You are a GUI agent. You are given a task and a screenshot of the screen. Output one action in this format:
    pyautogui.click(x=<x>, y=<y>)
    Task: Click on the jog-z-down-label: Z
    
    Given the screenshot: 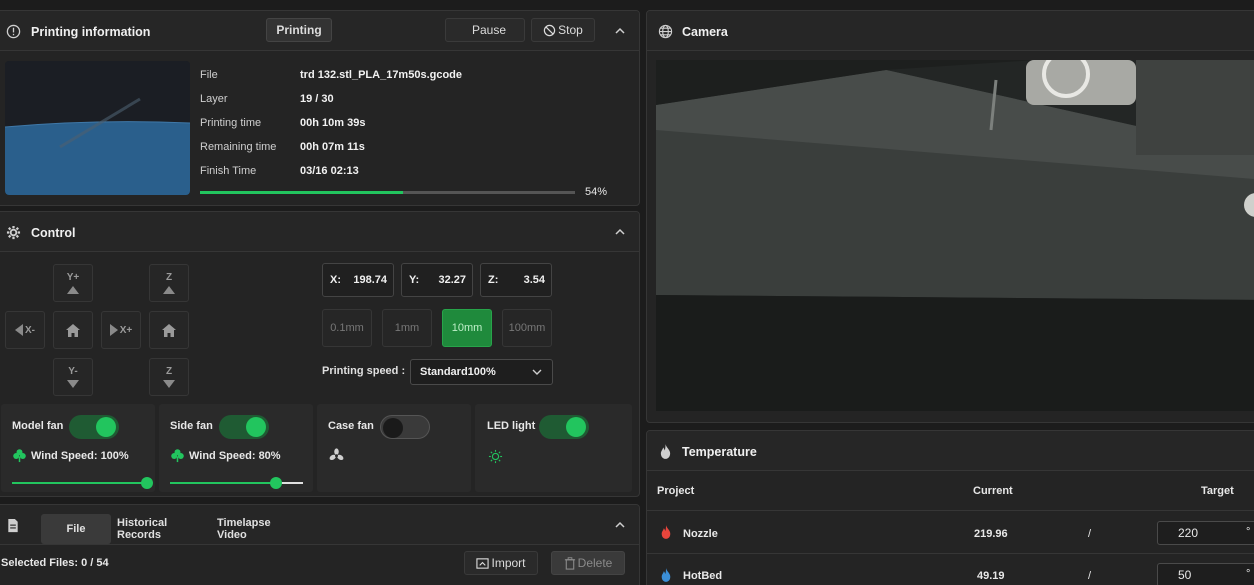 What is the action you would take?
    pyautogui.click(x=169, y=371)
    